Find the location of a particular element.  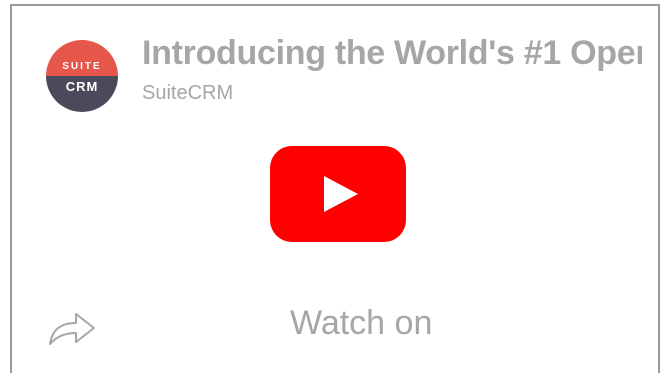

share-arrow-icon is located at coordinates (72, 327).